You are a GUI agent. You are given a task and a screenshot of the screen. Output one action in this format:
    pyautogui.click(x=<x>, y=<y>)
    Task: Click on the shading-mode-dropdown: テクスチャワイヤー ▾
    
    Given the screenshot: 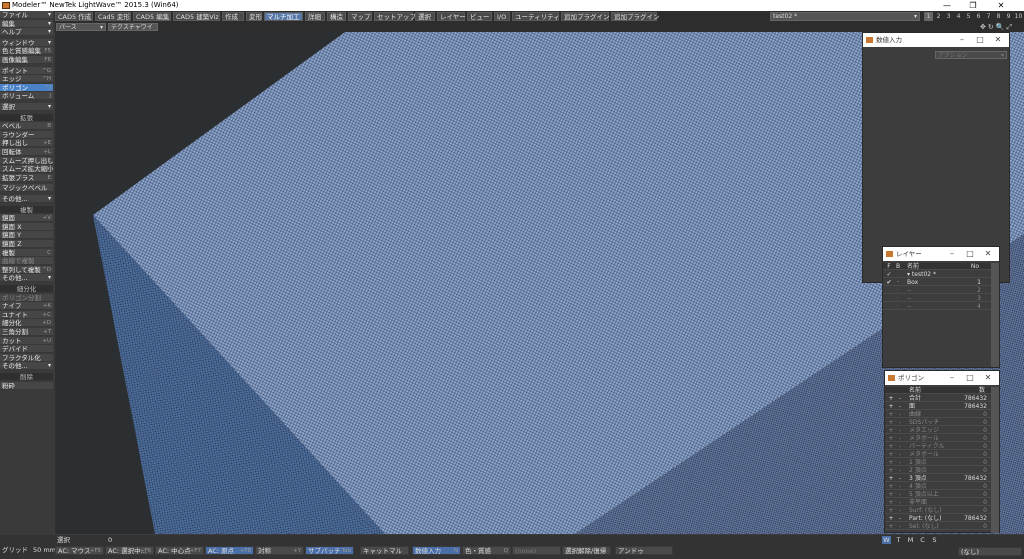 What is the action you would take?
    pyautogui.click(x=133, y=31)
    